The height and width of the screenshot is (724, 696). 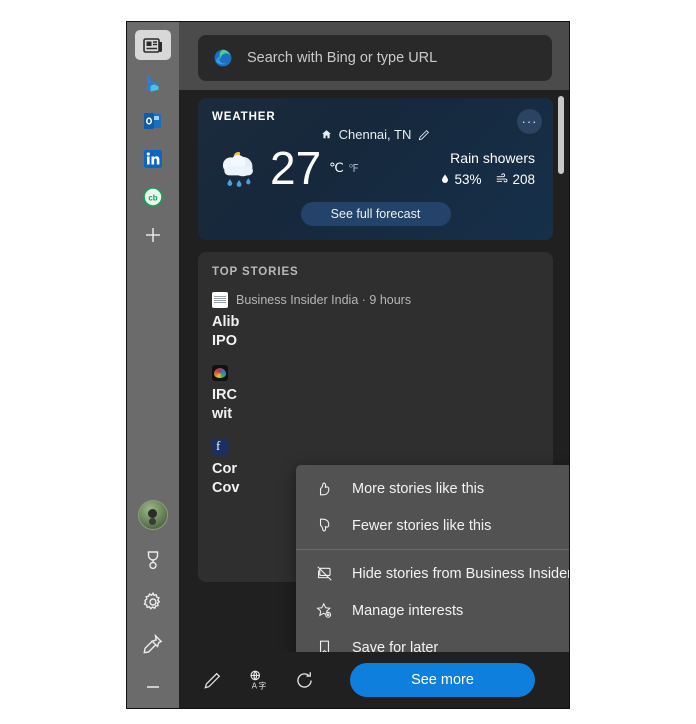 I want to click on weather-details: Rain showers 53% 208, so click(x=489, y=168).